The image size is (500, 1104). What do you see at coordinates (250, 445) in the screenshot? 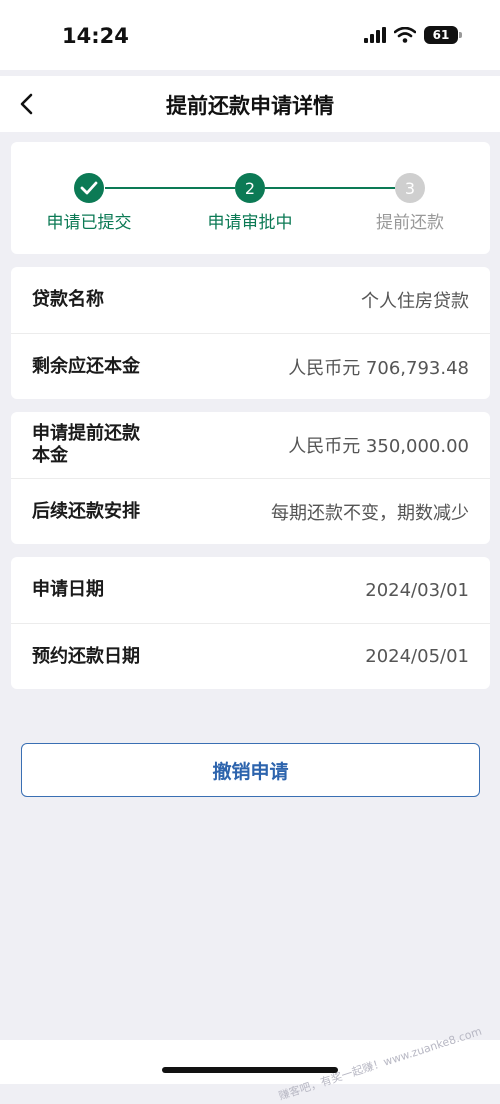
I see `prepay-principal-row: 申请提前还款本金 人民币元 350,000.00` at bounding box center [250, 445].